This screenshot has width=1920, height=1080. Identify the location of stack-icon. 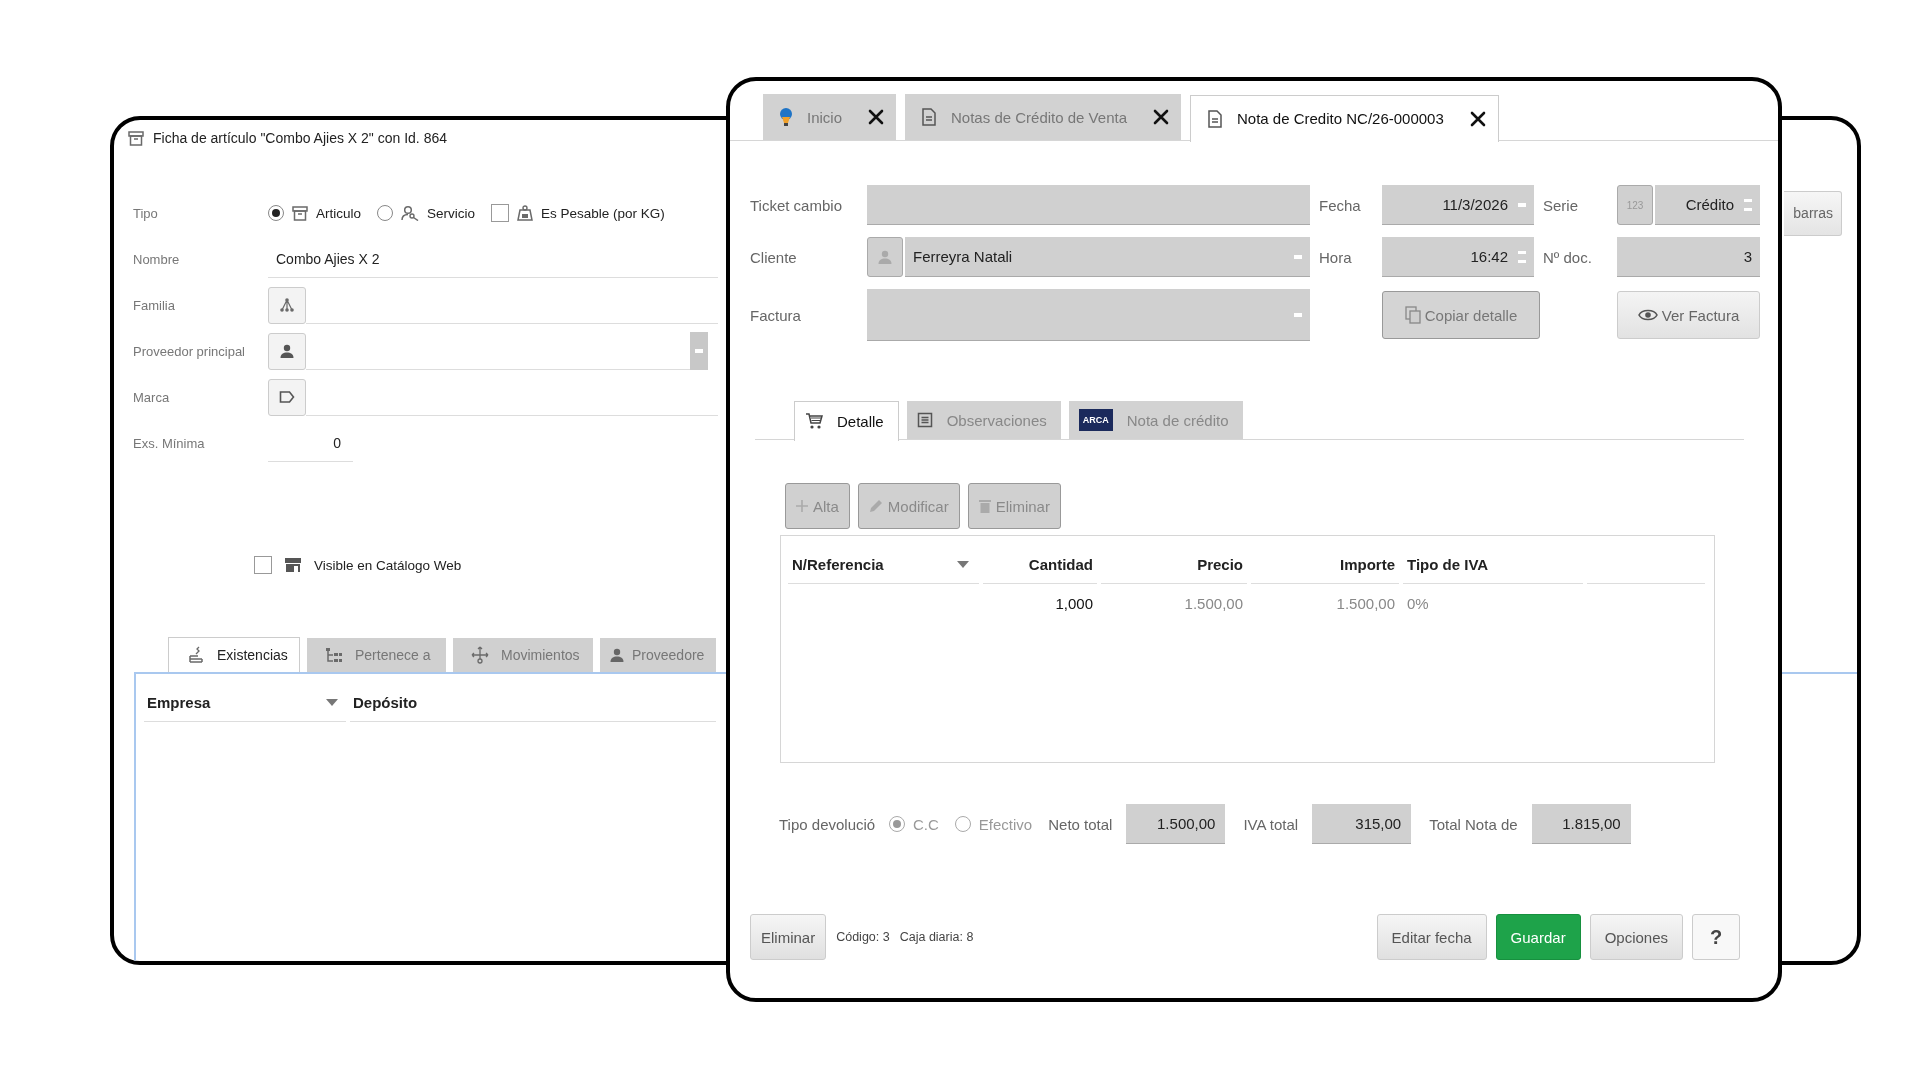
(196, 655).